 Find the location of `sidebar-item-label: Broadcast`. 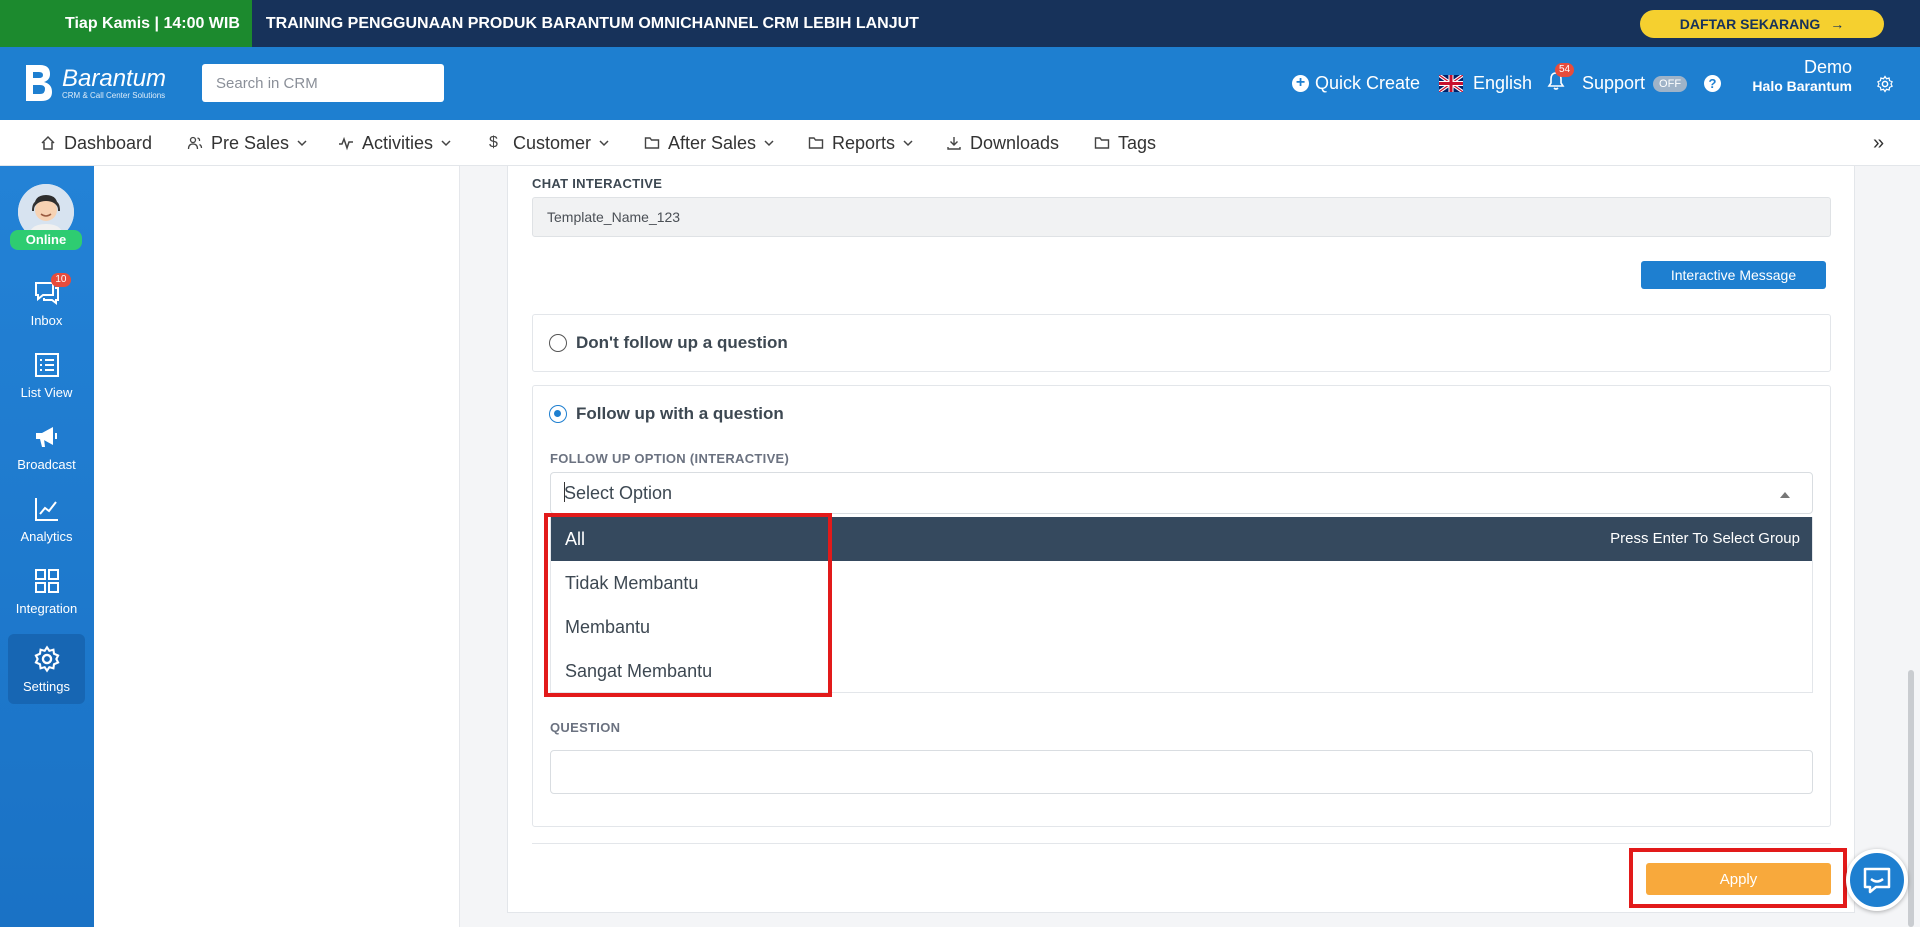

sidebar-item-label: Broadcast is located at coordinates (46, 464).